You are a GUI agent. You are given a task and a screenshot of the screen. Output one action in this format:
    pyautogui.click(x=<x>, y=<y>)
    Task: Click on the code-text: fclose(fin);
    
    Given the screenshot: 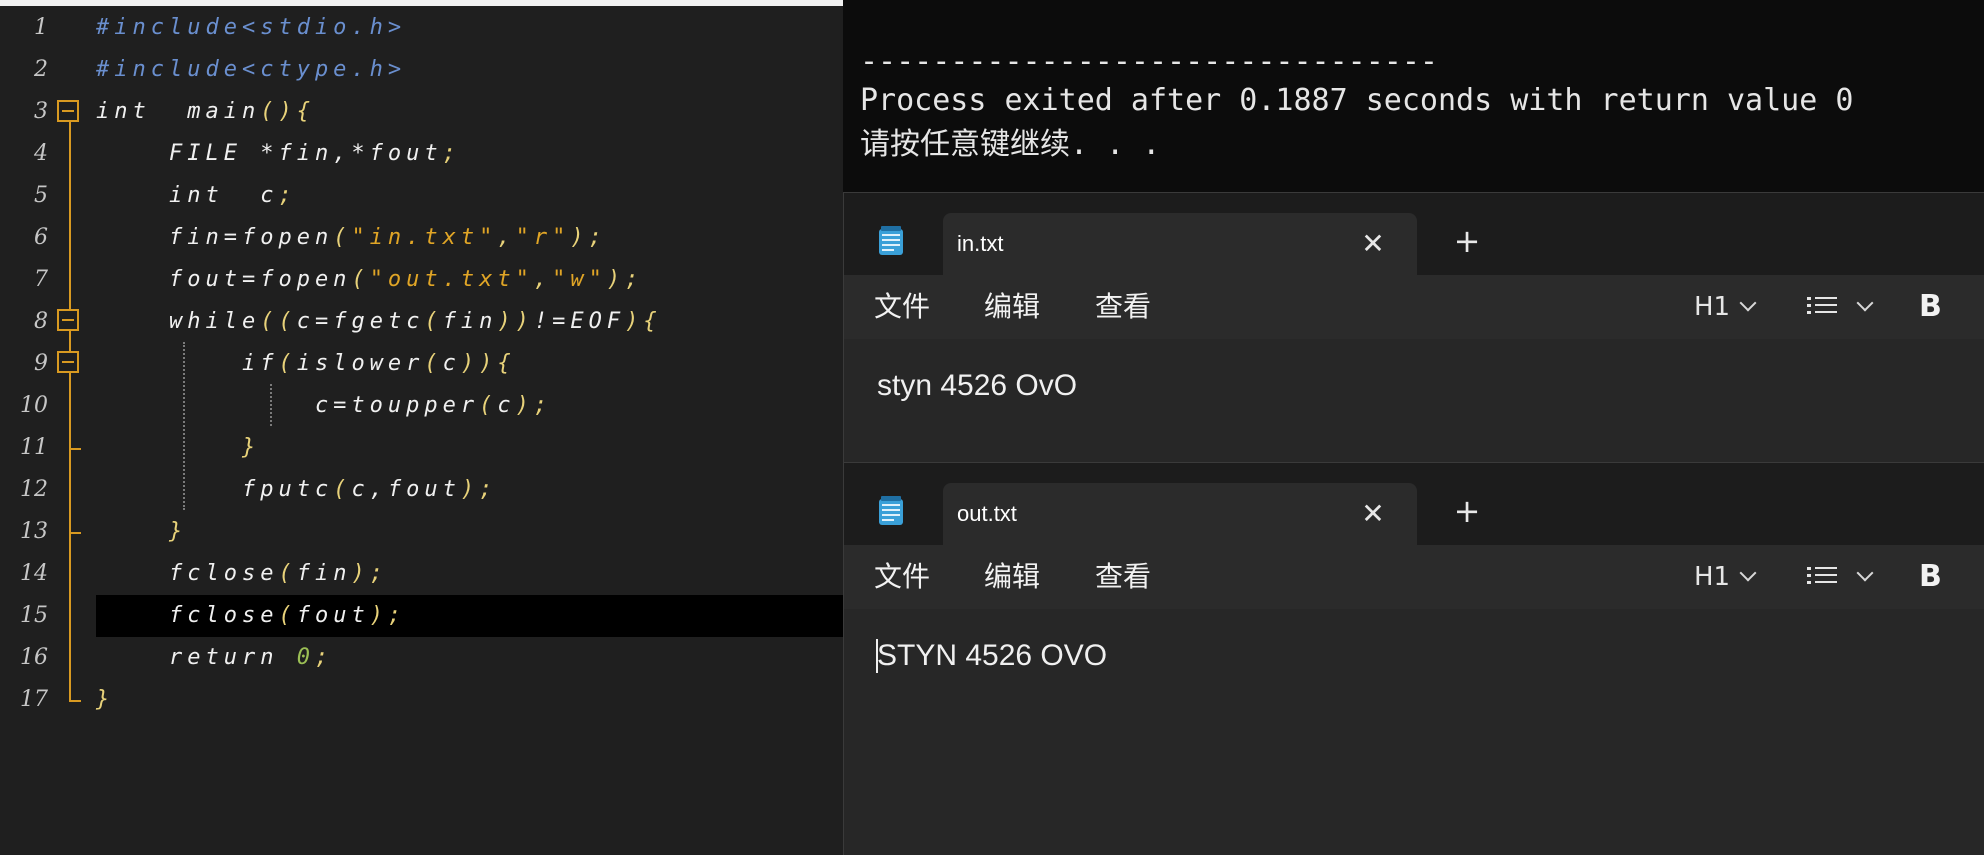 What is the action you would take?
    pyautogui.click(x=242, y=574)
    